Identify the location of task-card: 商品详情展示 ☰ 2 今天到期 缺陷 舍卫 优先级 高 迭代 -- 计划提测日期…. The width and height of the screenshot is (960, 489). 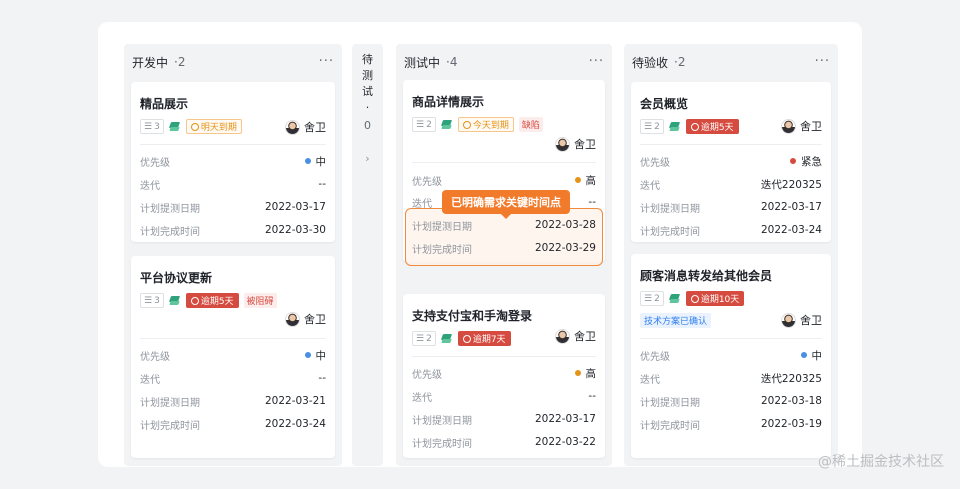
(504, 173).